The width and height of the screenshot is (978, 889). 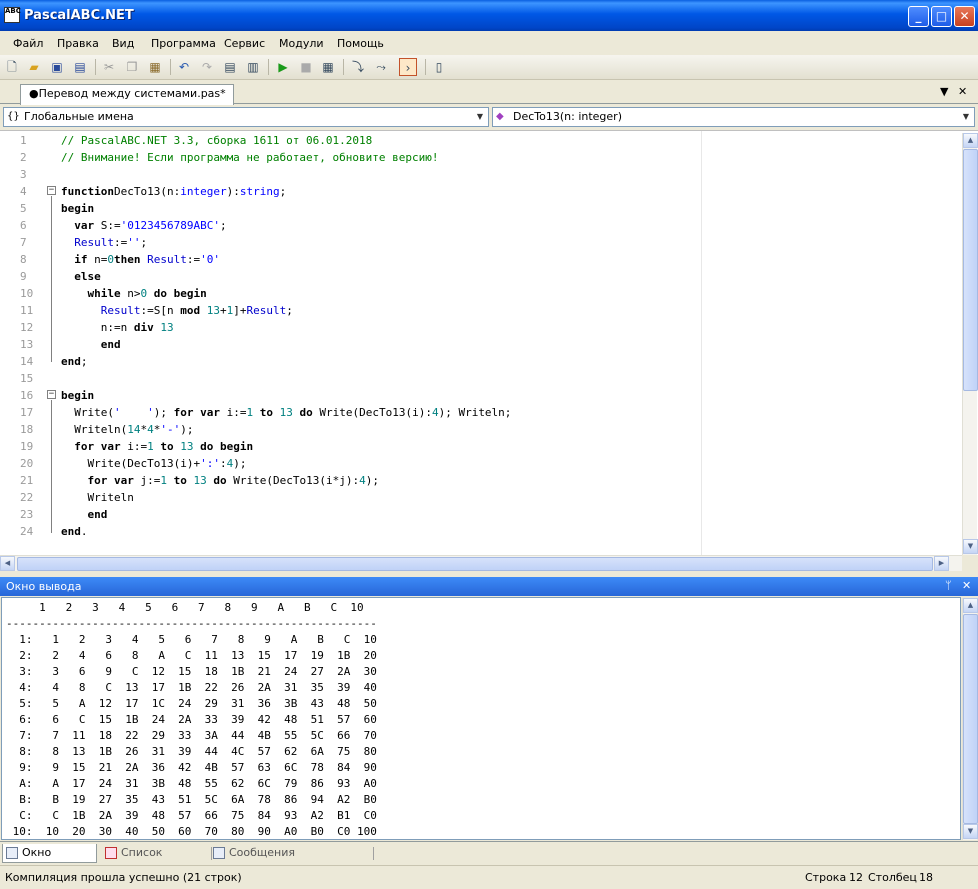 What do you see at coordinates (97, 497) in the screenshot?
I see `code-line: Writeln` at bounding box center [97, 497].